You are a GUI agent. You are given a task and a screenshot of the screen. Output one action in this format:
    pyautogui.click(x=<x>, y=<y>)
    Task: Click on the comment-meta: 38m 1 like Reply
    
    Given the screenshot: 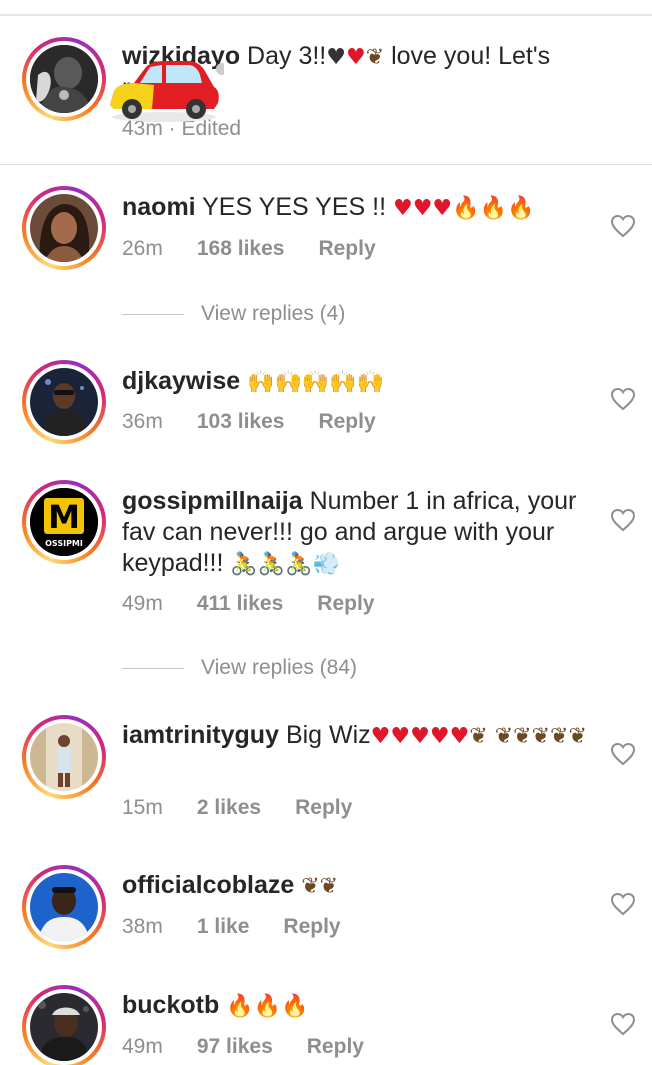 What is the action you would take?
    pyautogui.click(x=231, y=927)
    